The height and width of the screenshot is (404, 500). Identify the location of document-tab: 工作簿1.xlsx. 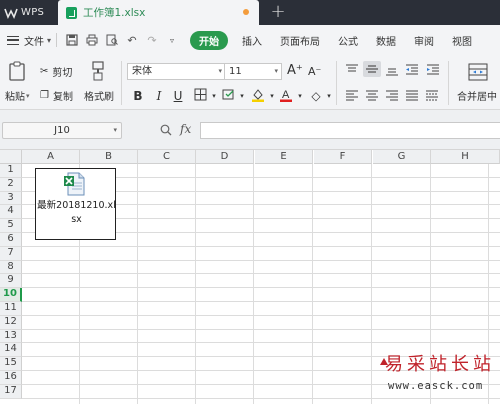
(158, 12).